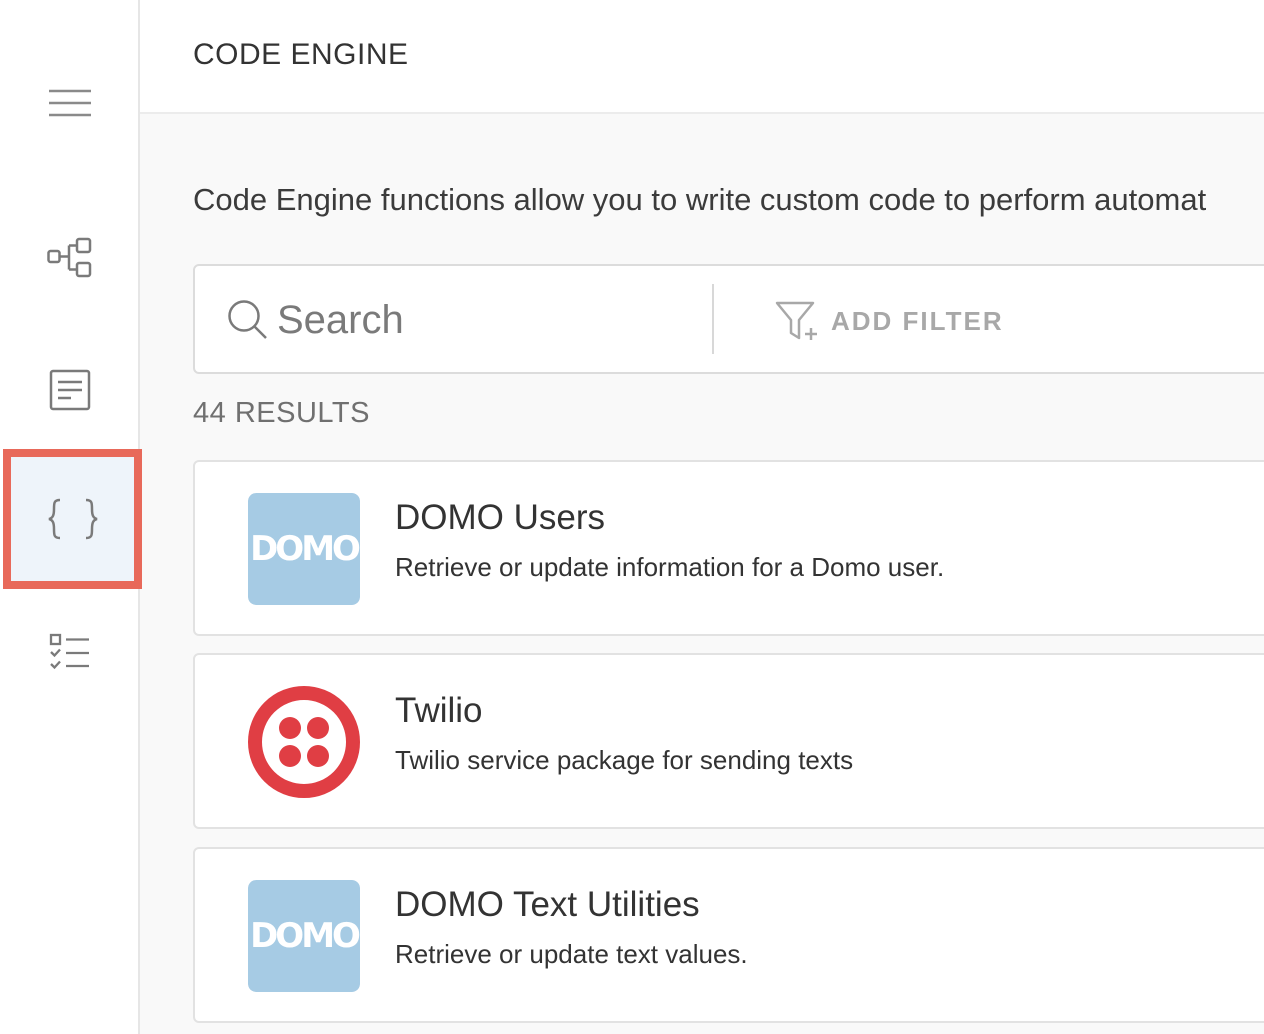 The height and width of the screenshot is (1034, 1264). I want to click on page-header: CODE ENGINE, so click(702, 57).